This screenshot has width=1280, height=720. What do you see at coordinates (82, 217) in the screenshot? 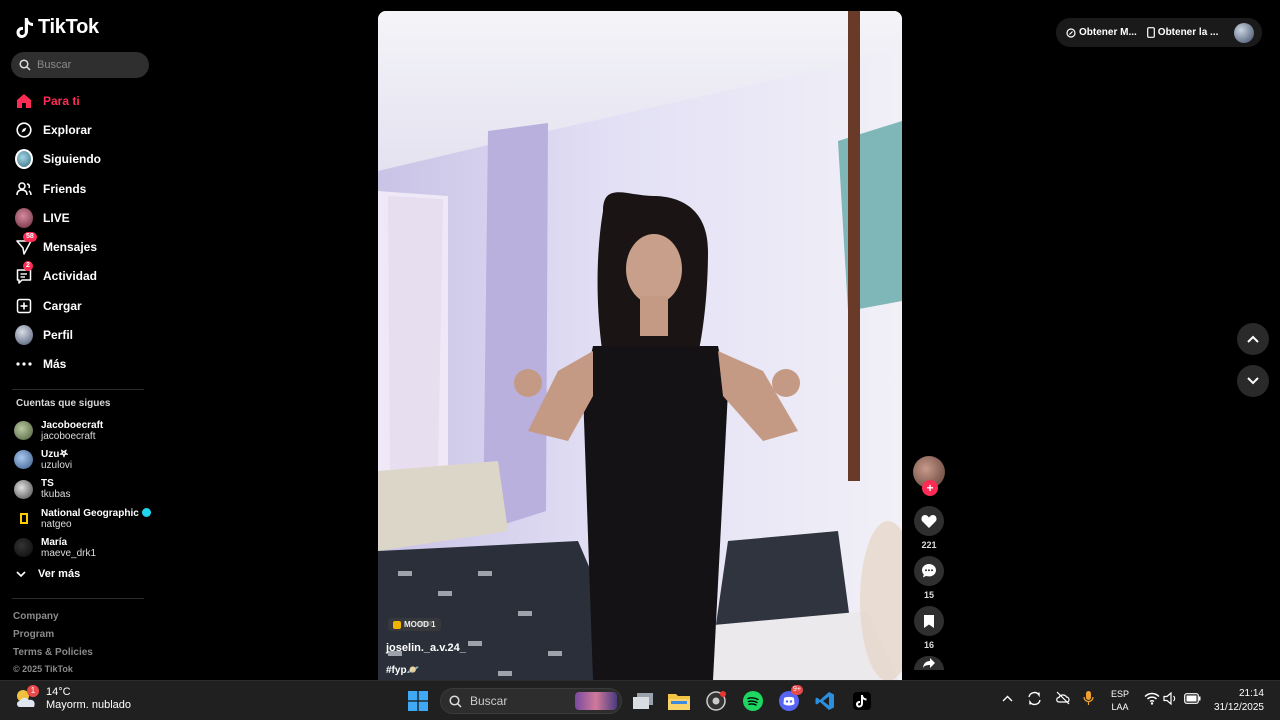
I see `nav-item-live: LIVE` at bounding box center [82, 217].